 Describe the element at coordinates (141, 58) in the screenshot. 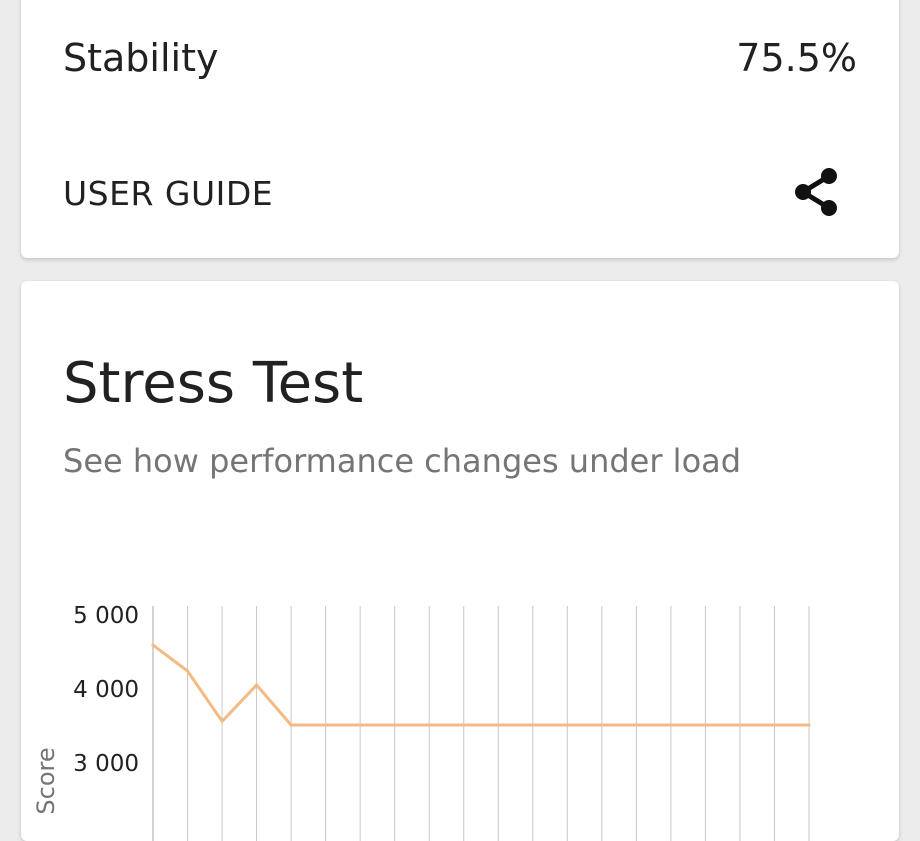

I see `stability-label: Stability` at that location.